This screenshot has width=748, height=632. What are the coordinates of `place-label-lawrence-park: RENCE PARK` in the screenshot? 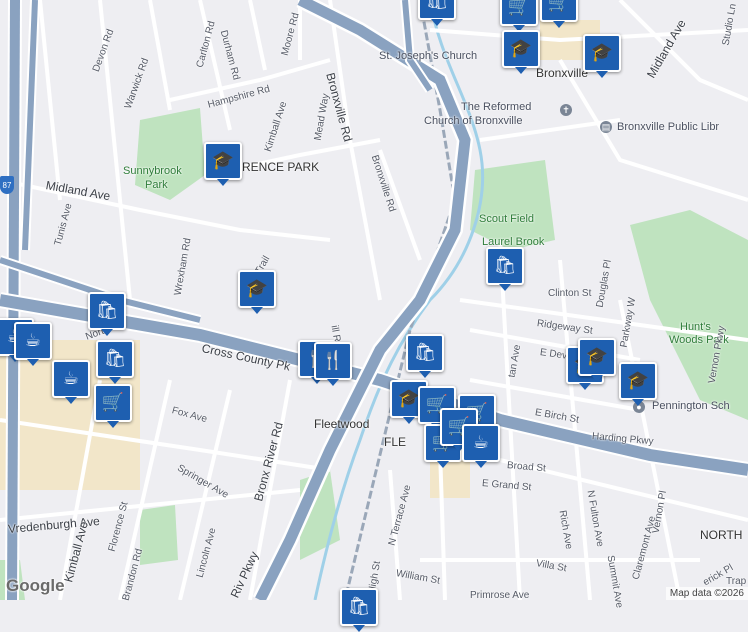 It's located at (281, 167).